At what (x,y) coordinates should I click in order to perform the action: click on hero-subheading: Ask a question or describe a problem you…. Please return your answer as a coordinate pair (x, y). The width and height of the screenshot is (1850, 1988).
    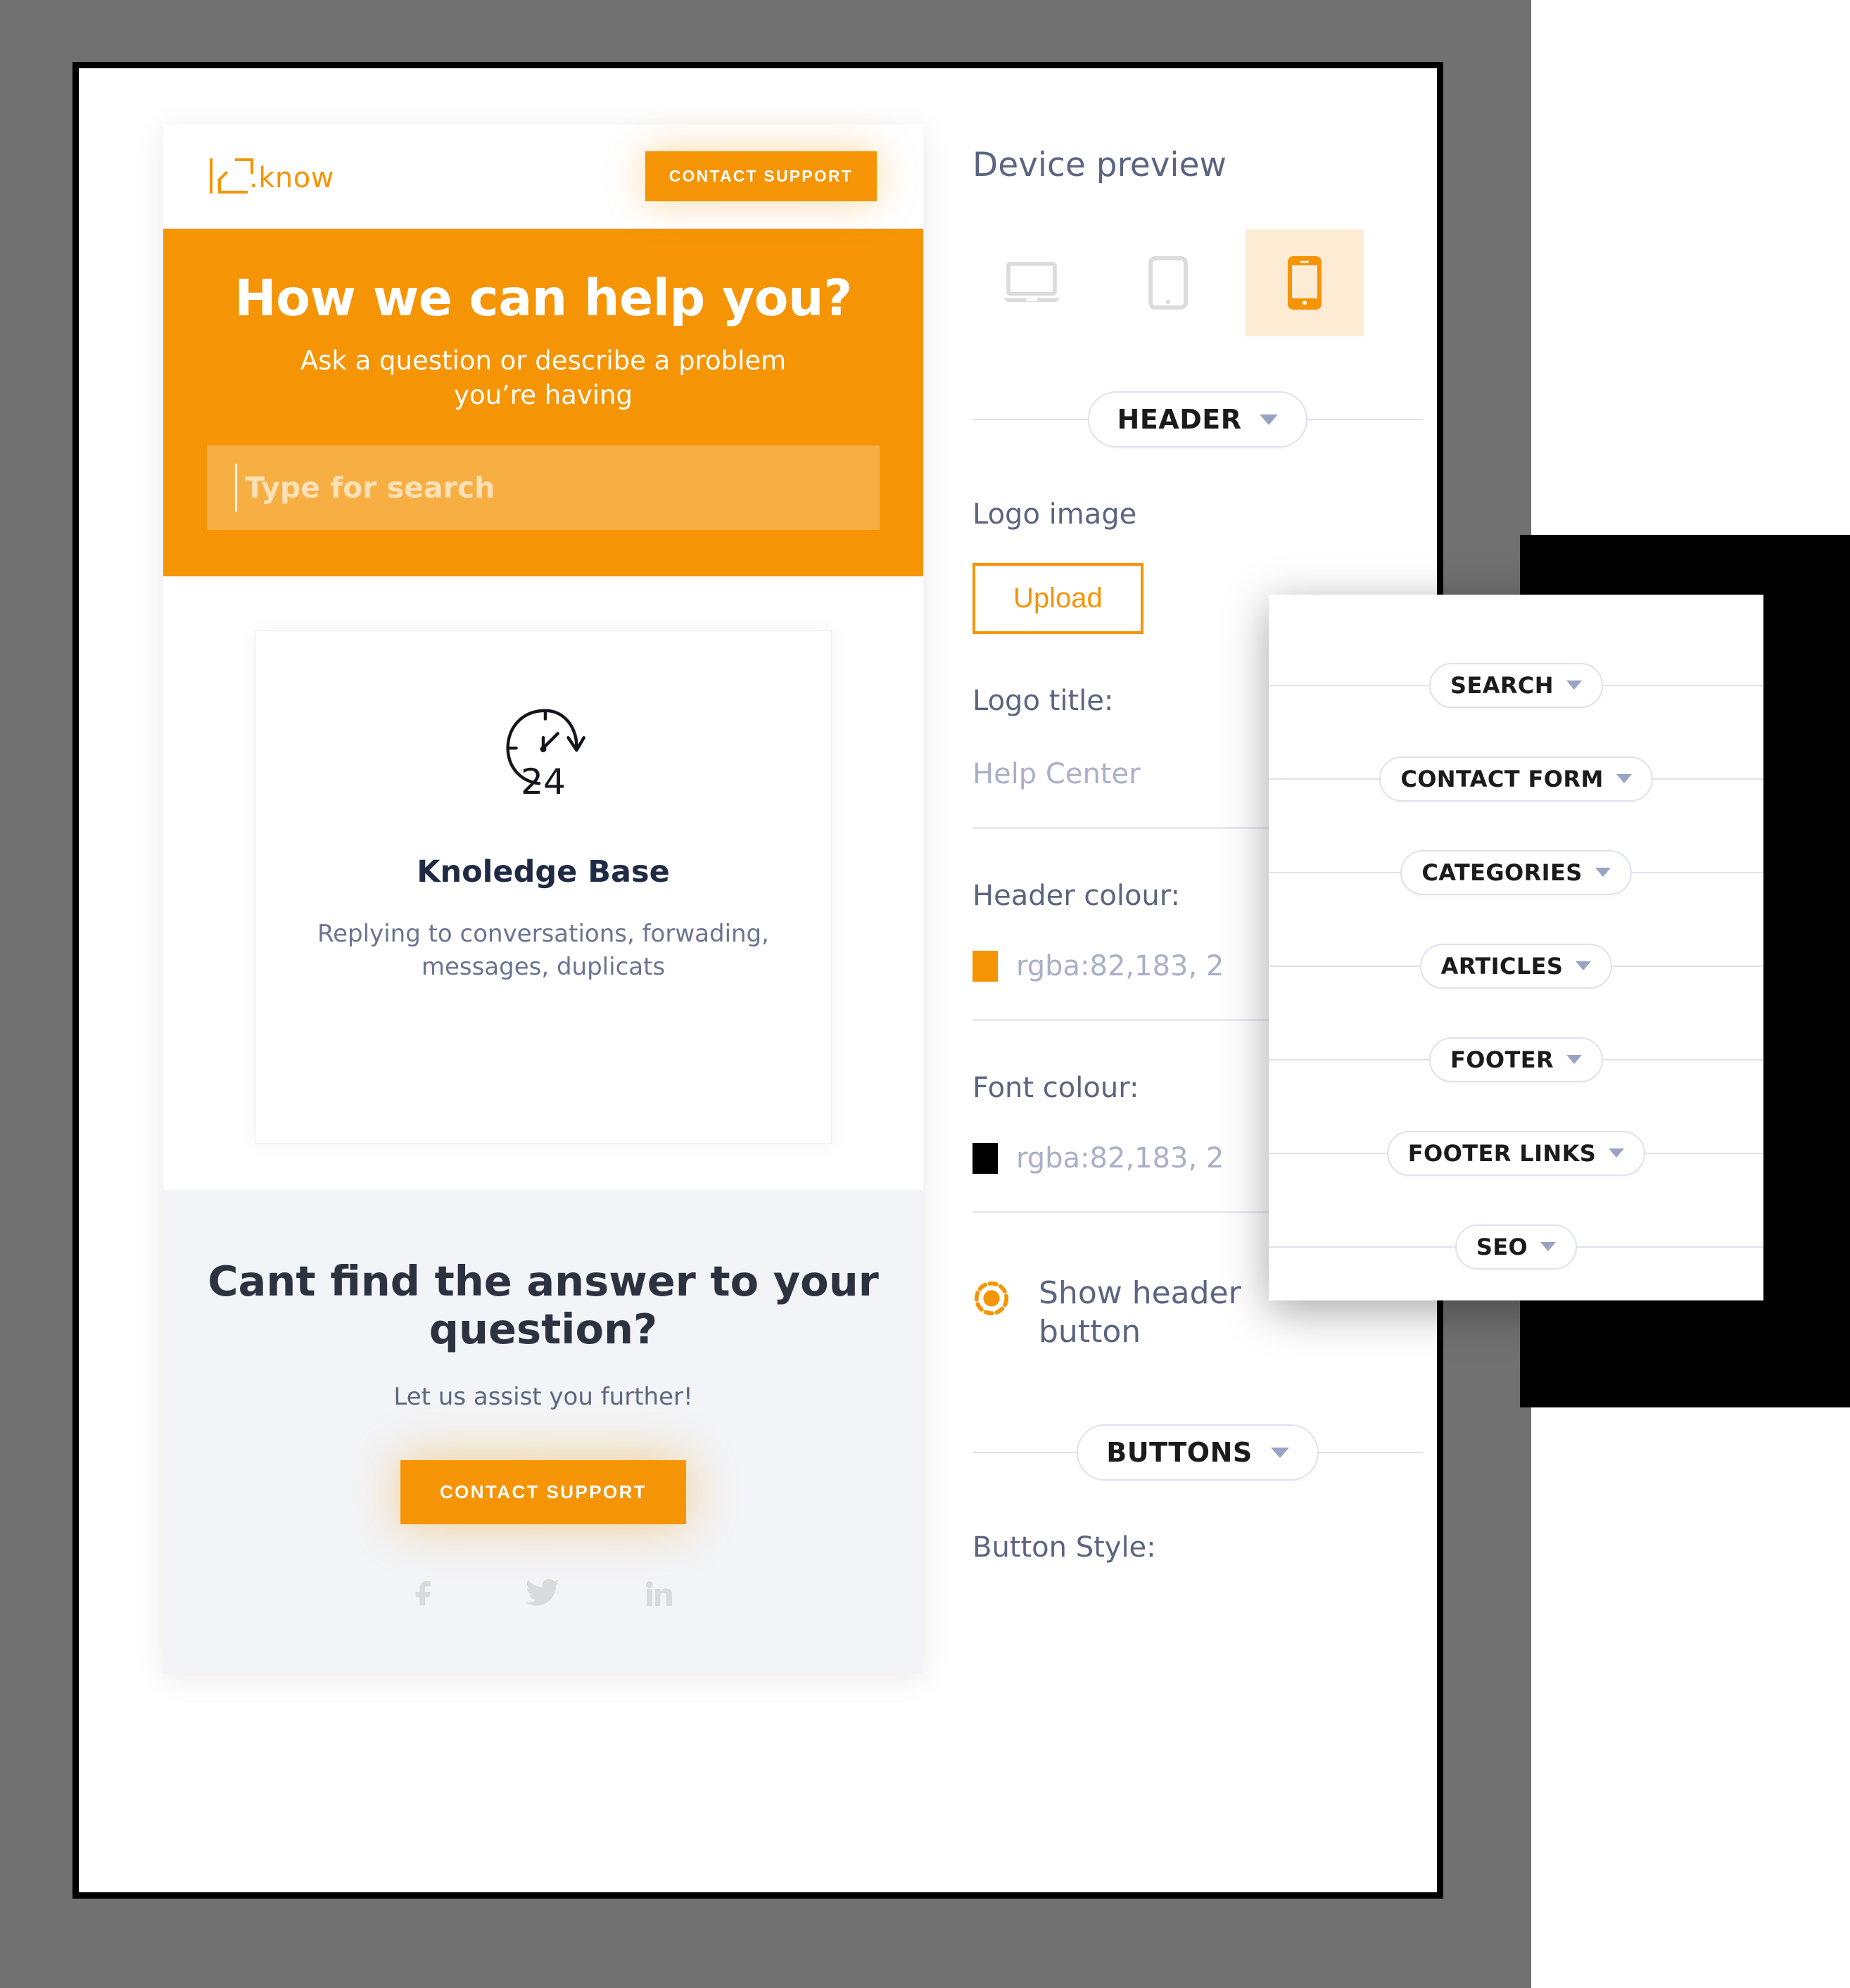
    Looking at the image, I should click on (543, 378).